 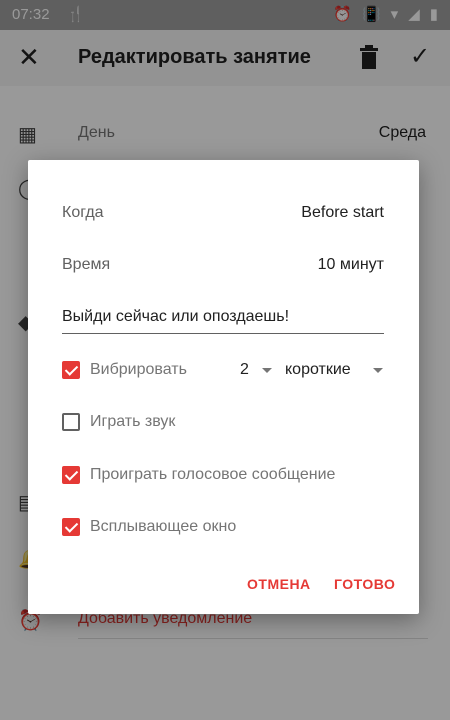 I want to click on when-label: Когда, so click(x=83, y=212).